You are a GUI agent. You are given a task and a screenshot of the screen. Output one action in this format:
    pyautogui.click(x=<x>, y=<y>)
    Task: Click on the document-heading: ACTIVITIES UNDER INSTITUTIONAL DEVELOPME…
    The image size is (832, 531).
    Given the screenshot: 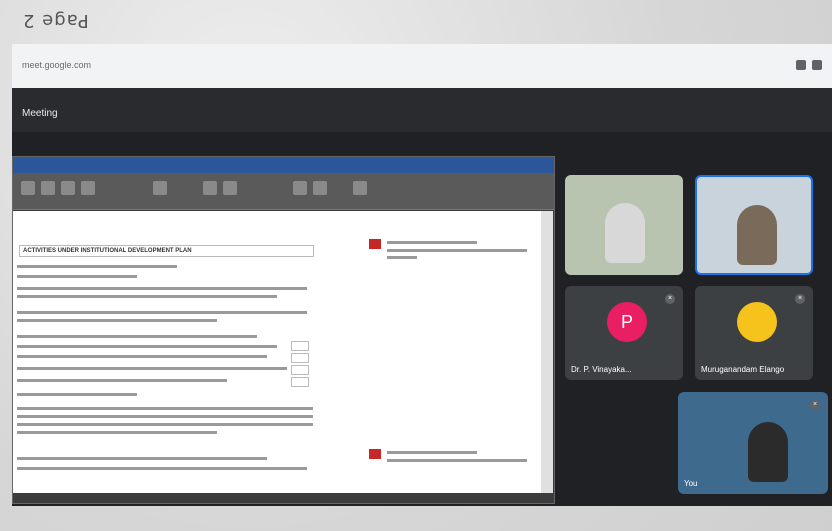 What is the action you would take?
    pyautogui.click(x=166, y=251)
    